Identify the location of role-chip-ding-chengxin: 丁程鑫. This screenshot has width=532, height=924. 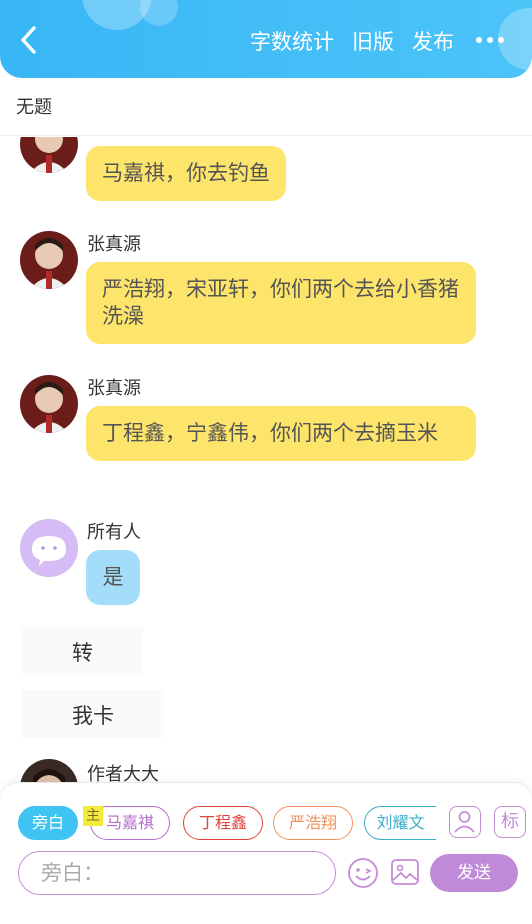
(223, 823).